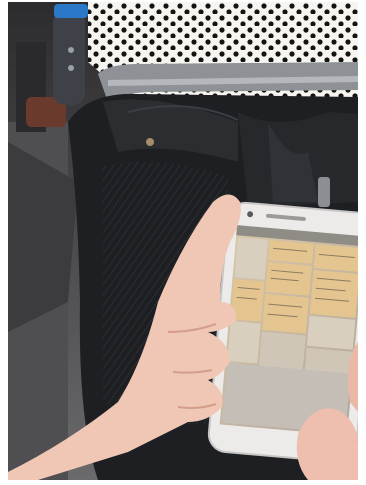  Describe the element at coordinates (71, 11) in the screenshot. I see `handle-cap-blue` at that location.